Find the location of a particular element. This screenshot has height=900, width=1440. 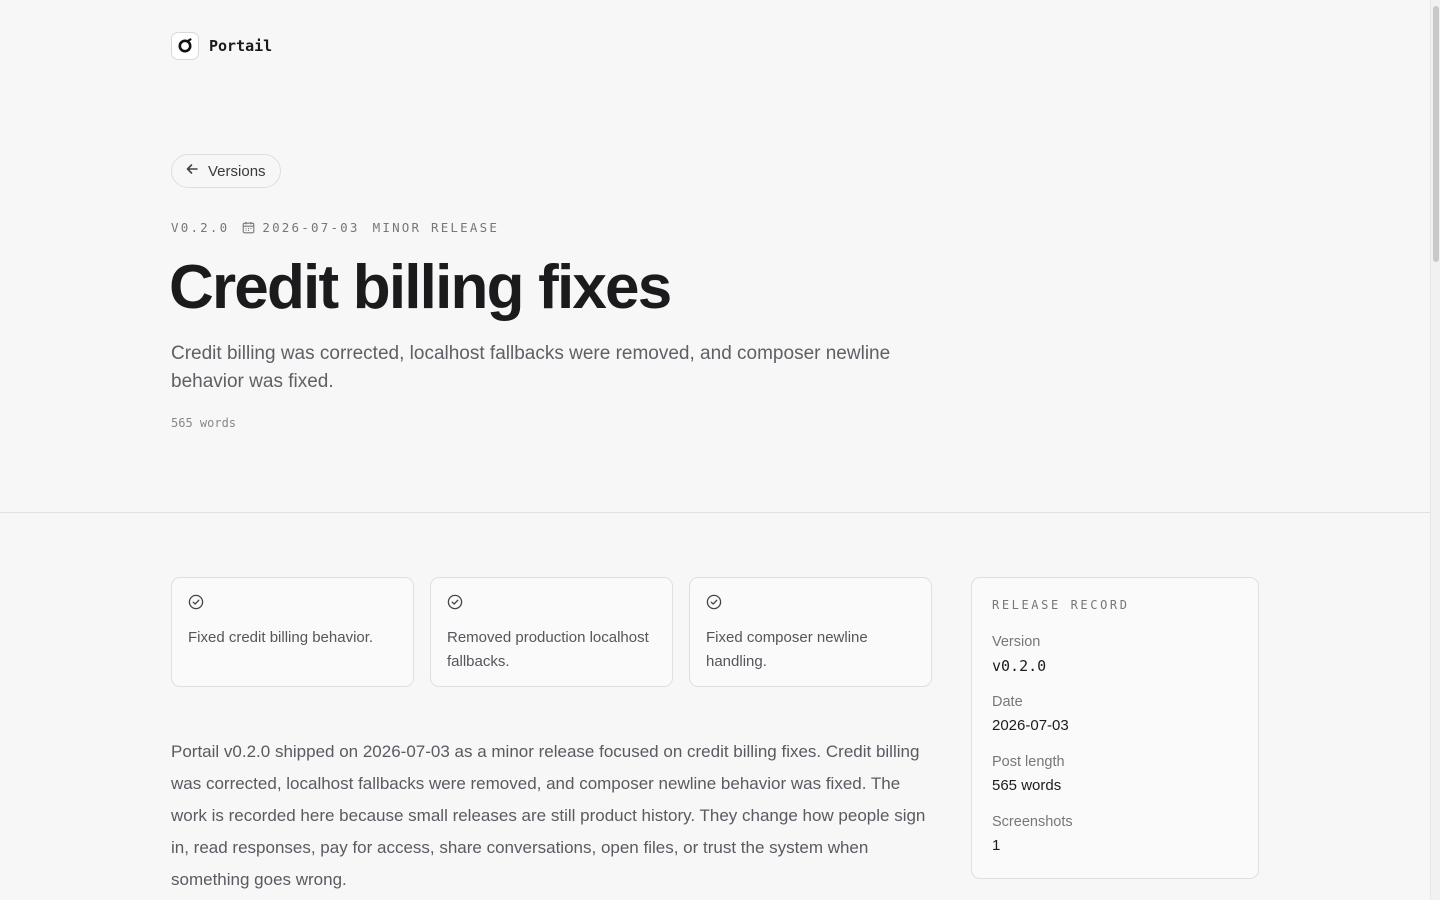

arrow-left-icon is located at coordinates (192, 171).